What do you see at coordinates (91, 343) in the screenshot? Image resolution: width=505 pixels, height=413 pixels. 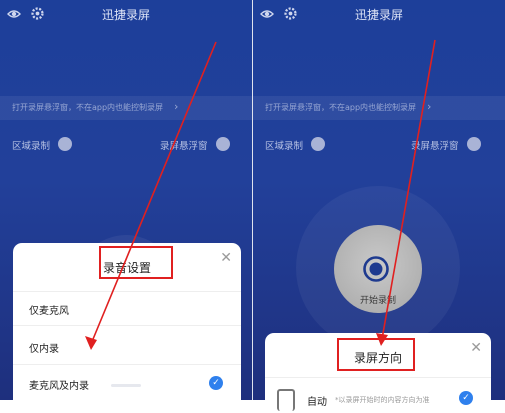 I see `annotation-arrowhead-left` at bounding box center [91, 343].